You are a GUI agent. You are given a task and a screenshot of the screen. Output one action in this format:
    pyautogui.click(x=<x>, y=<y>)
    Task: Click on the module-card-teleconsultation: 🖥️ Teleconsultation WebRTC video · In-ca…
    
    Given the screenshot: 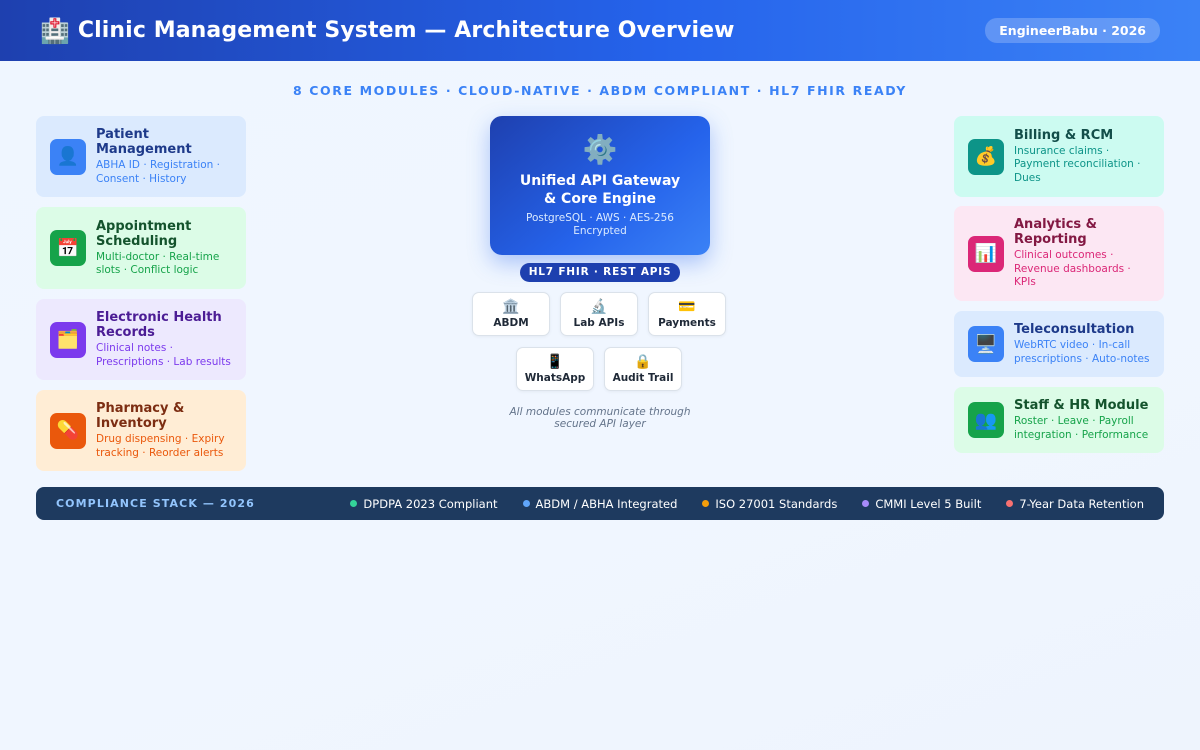 What is the action you would take?
    pyautogui.click(x=1059, y=344)
    